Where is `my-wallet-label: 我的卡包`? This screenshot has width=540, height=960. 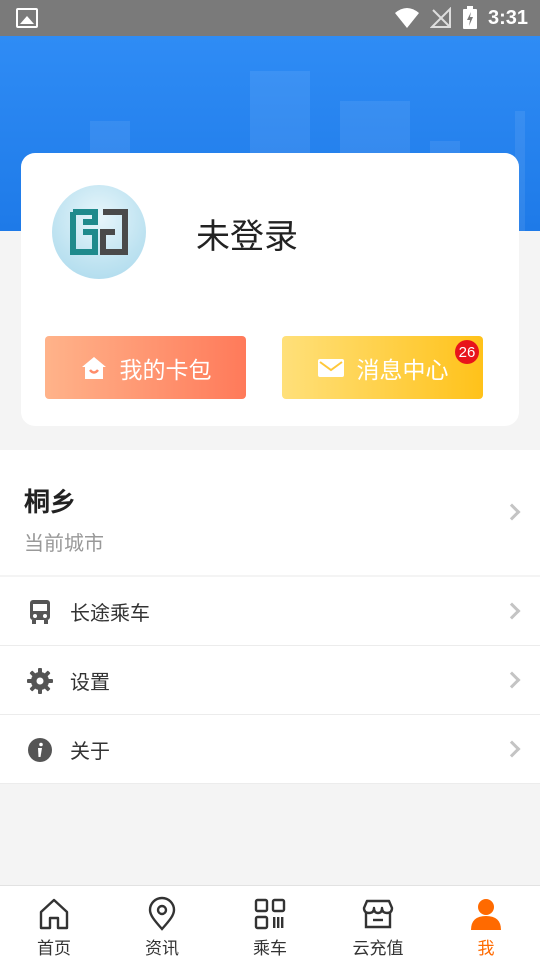 my-wallet-label: 我的卡包 is located at coordinates (165, 370).